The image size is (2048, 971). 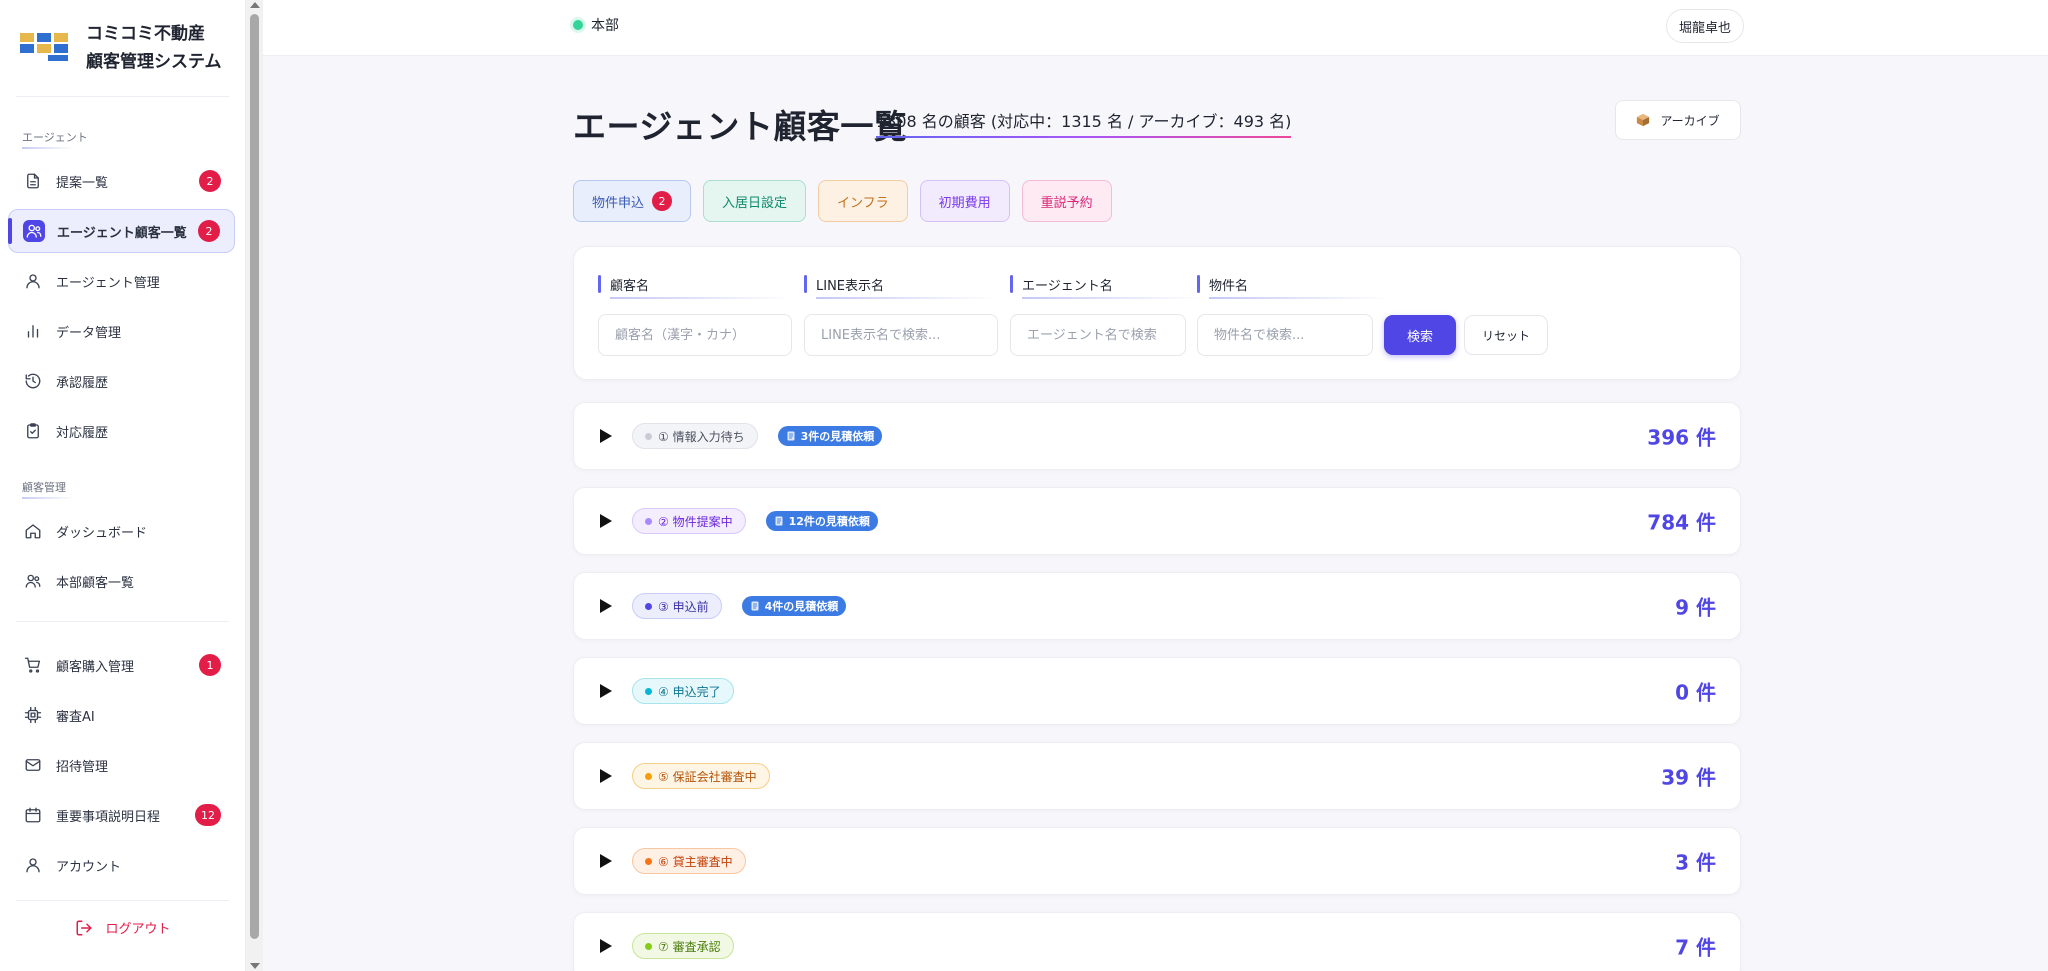 I want to click on sidebar-item-other_items-0: 顧客購入管理 1, so click(x=121, y=665).